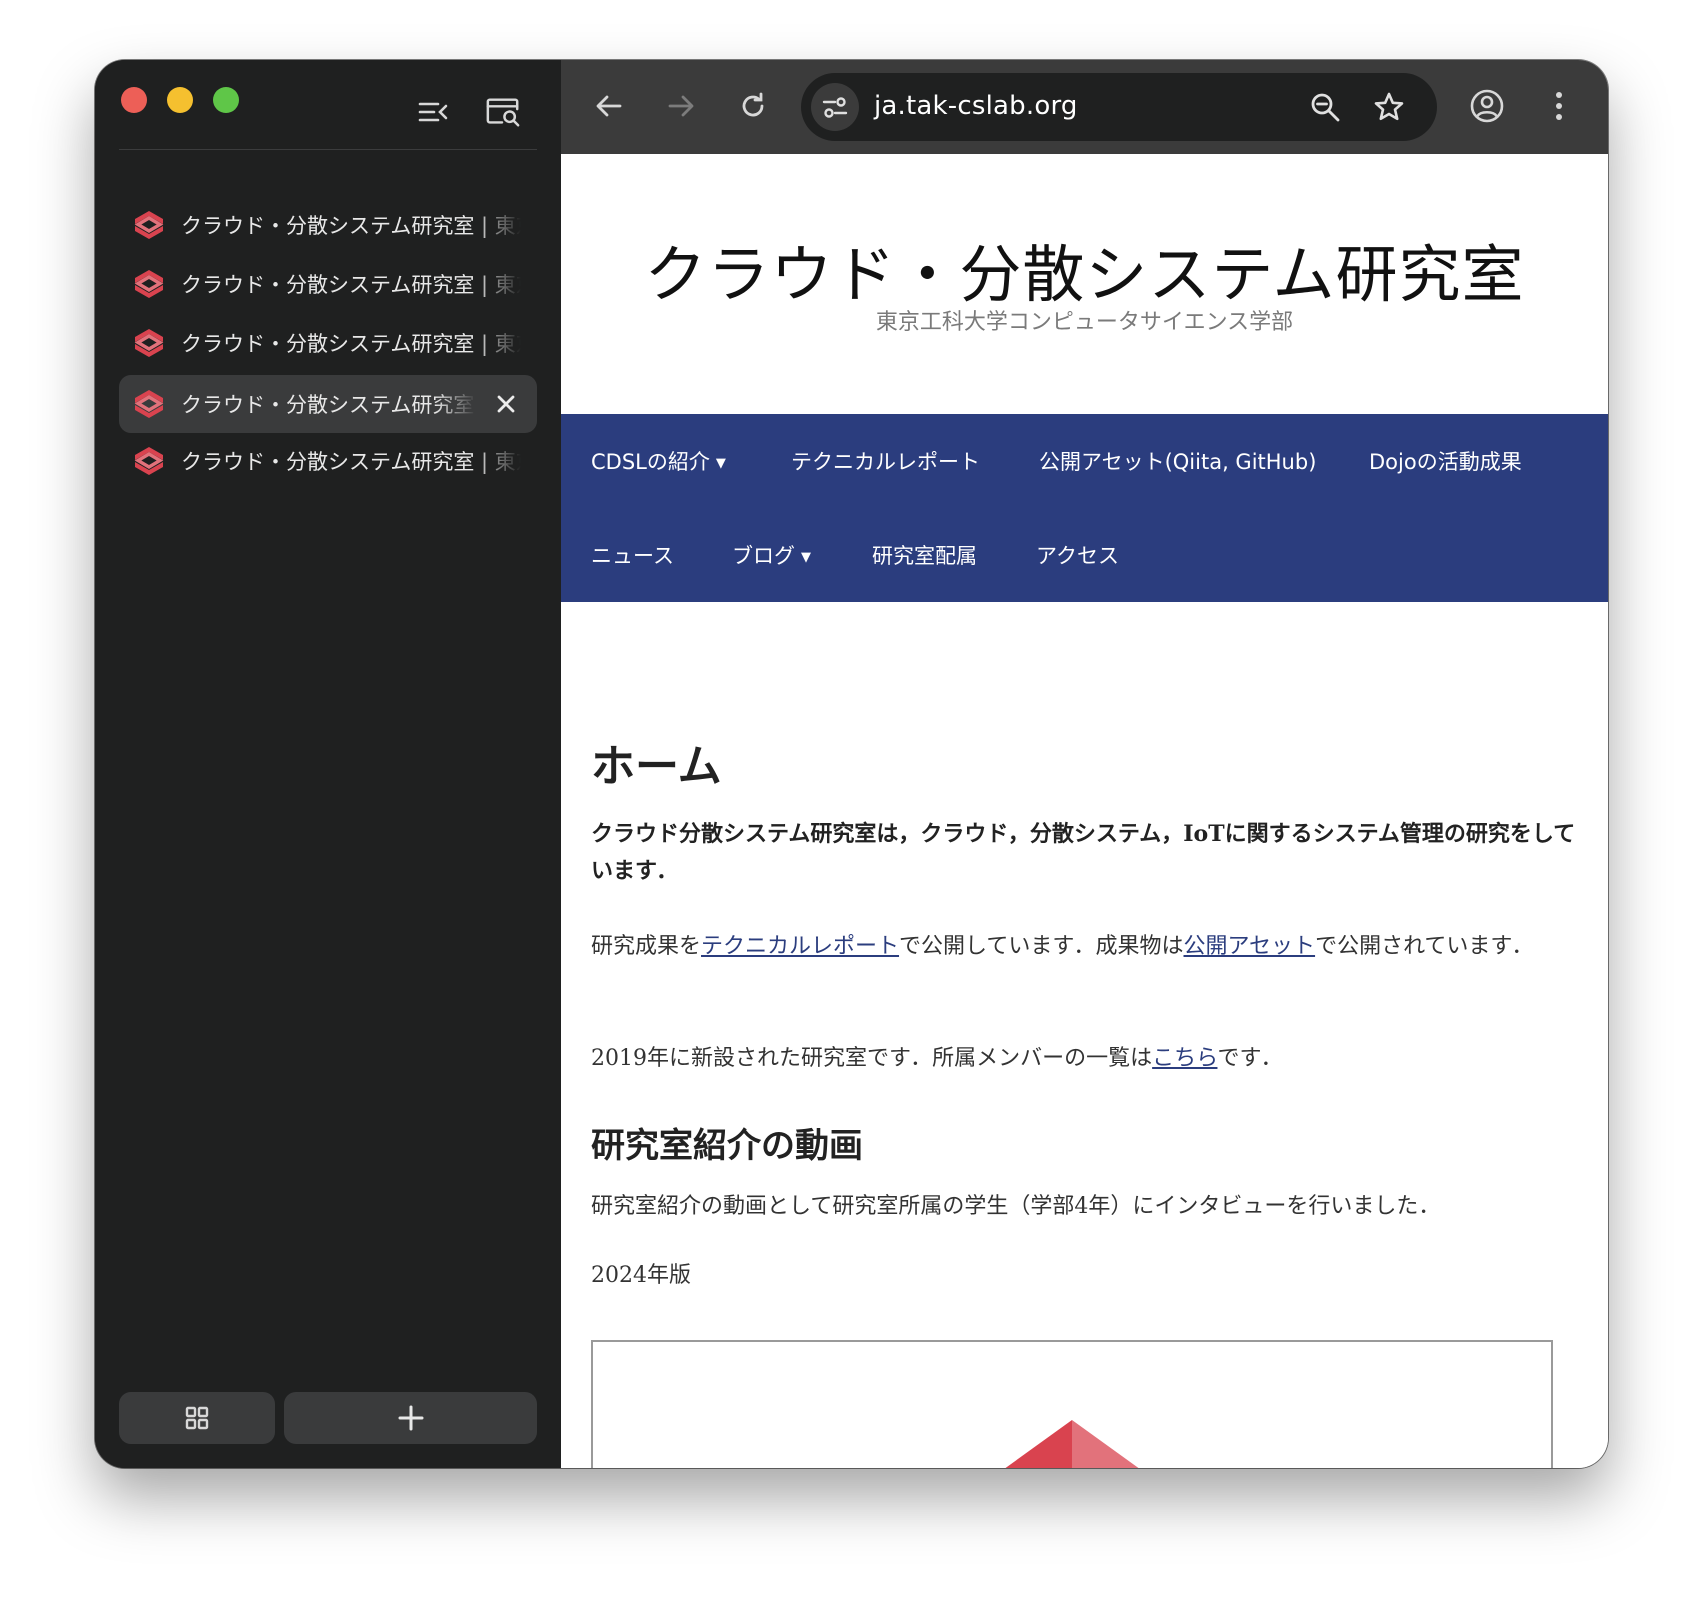  Describe the element at coordinates (1072, 1444) in the screenshot. I see `lab-logo-icon` at that location.